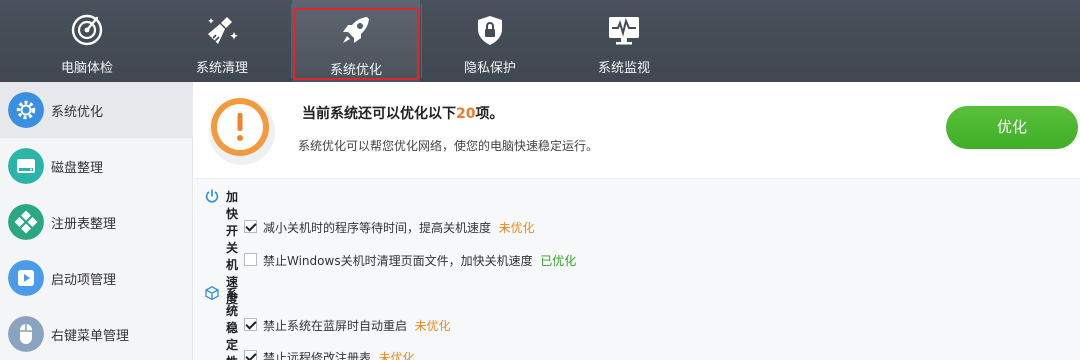  What do you see at coordinates (86, 68) in the screenshot?
I see `tab-label: 电脑体检` at bounding box center [86, 68].